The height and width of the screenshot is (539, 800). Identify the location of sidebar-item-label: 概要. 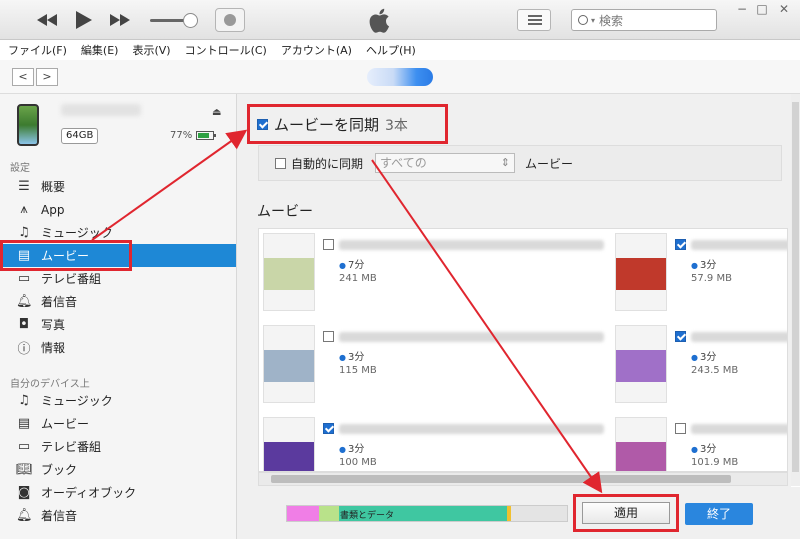
(53, 187).